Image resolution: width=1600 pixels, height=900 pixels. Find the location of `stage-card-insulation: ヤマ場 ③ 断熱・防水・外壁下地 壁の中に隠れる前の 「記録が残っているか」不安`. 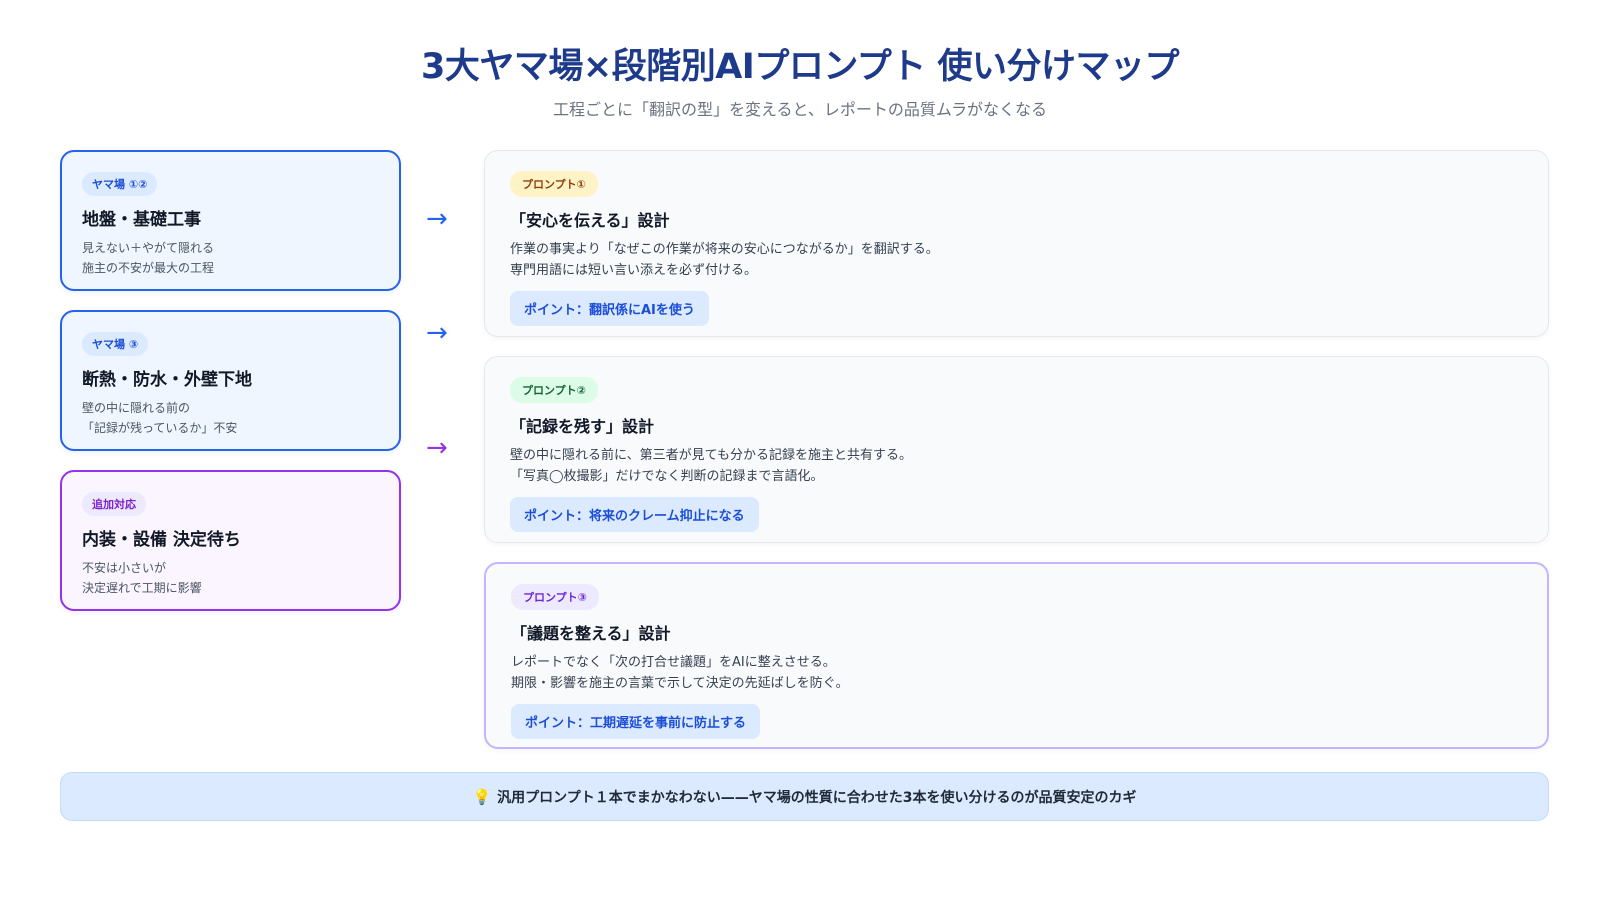

stage-card-insulation: ヤマ場 ③ 断熱・防水・外壁下地 壁の中に隠れる前の 「記録が残っているか」不安 is located at coordinates (230, 380).